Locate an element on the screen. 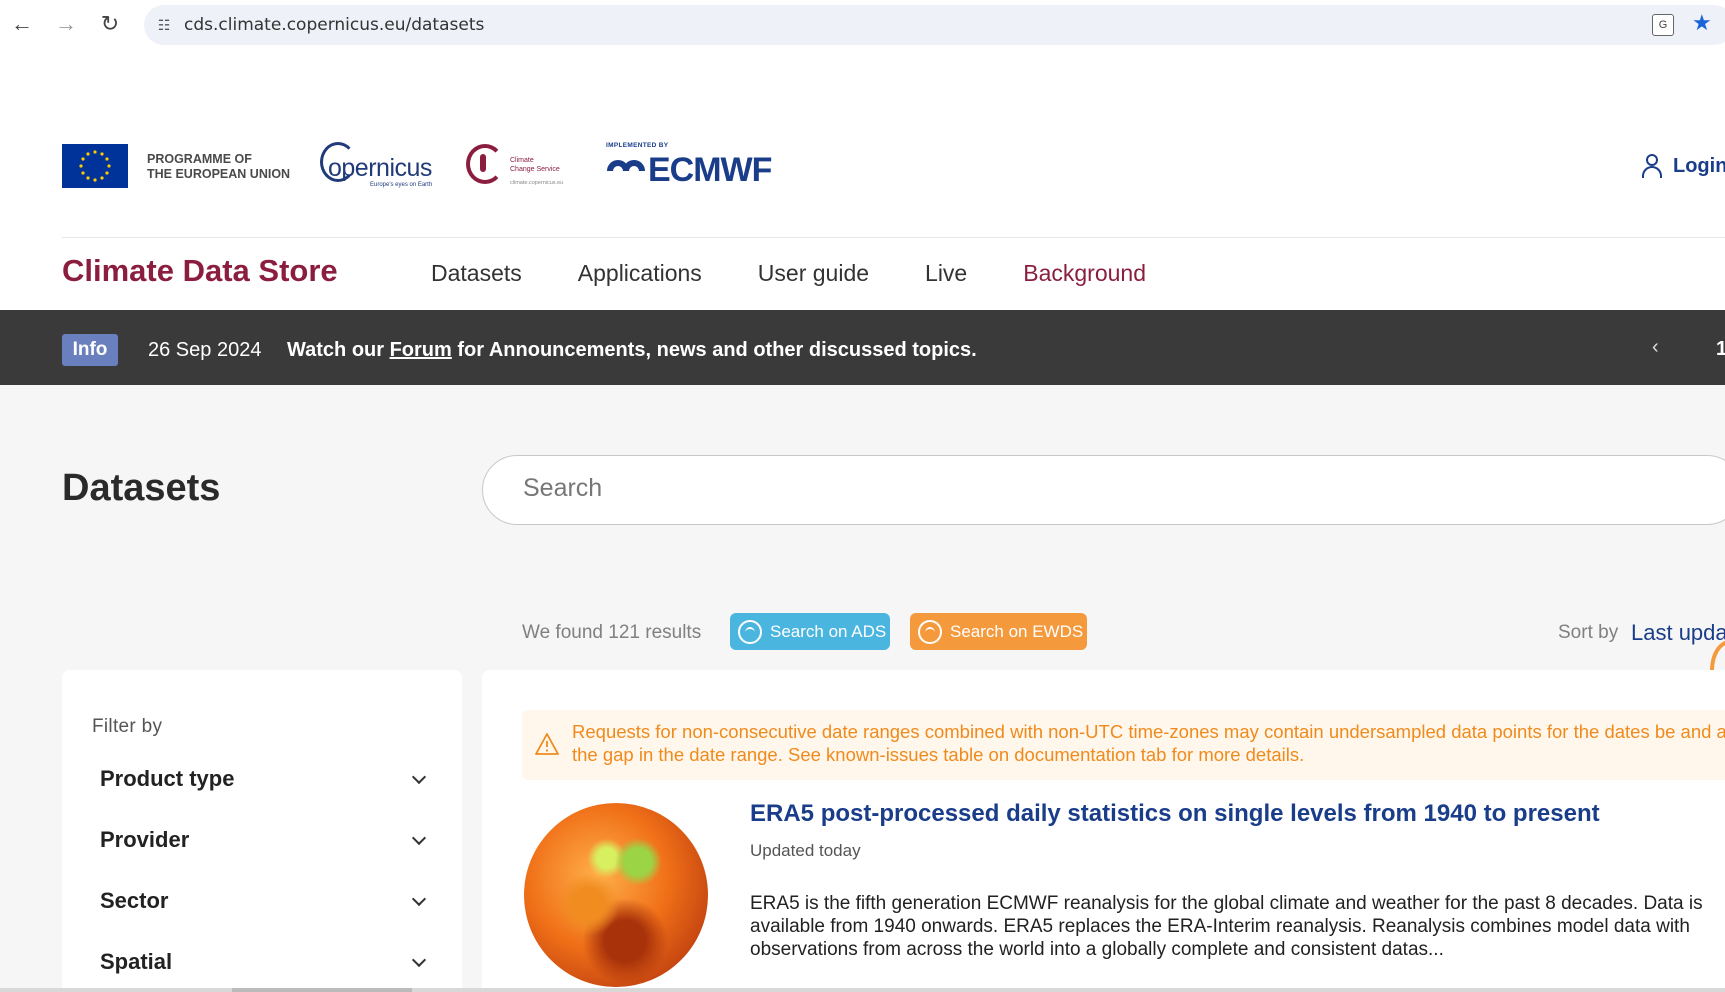 The image size is (1725, 992). dataset-thumbnail is located at coordinates (616, 895).